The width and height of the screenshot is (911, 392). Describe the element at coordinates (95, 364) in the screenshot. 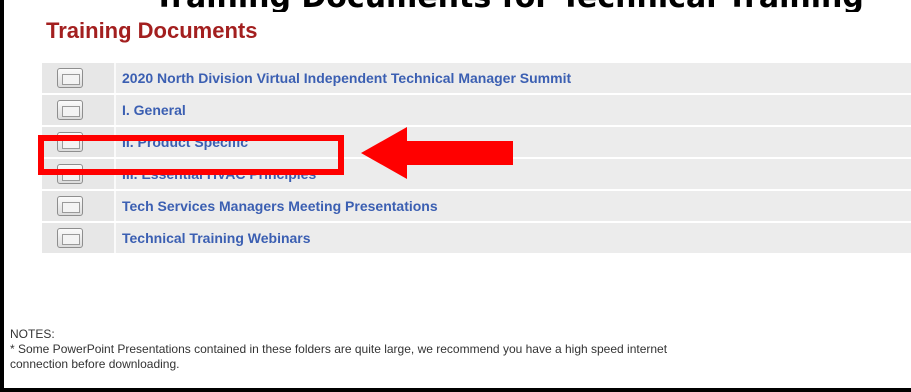

I see `notes-line: connection before downloading.` at that location.